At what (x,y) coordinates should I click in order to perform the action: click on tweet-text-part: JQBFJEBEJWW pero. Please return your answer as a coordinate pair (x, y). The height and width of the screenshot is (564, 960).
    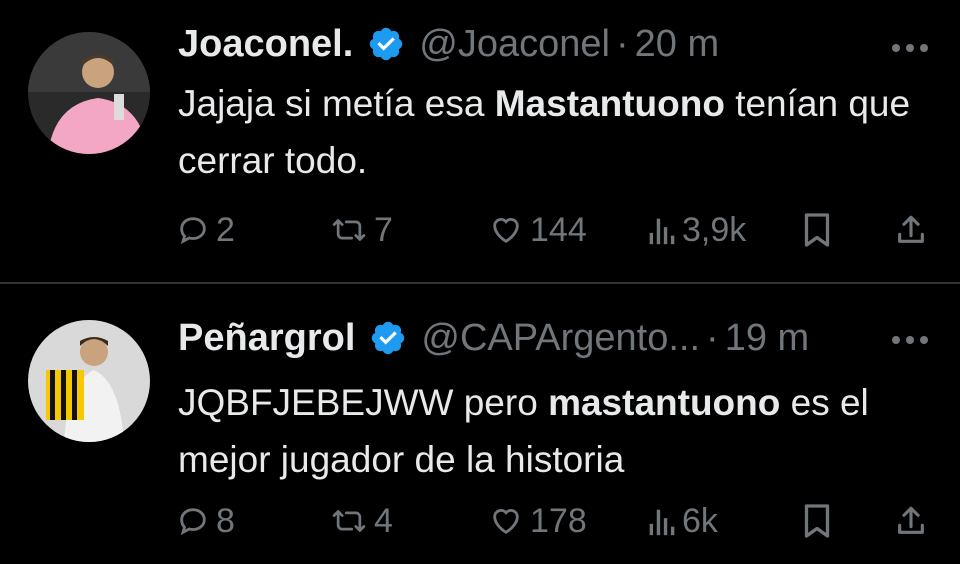
    Looking at the image, I should click on (363, 402).